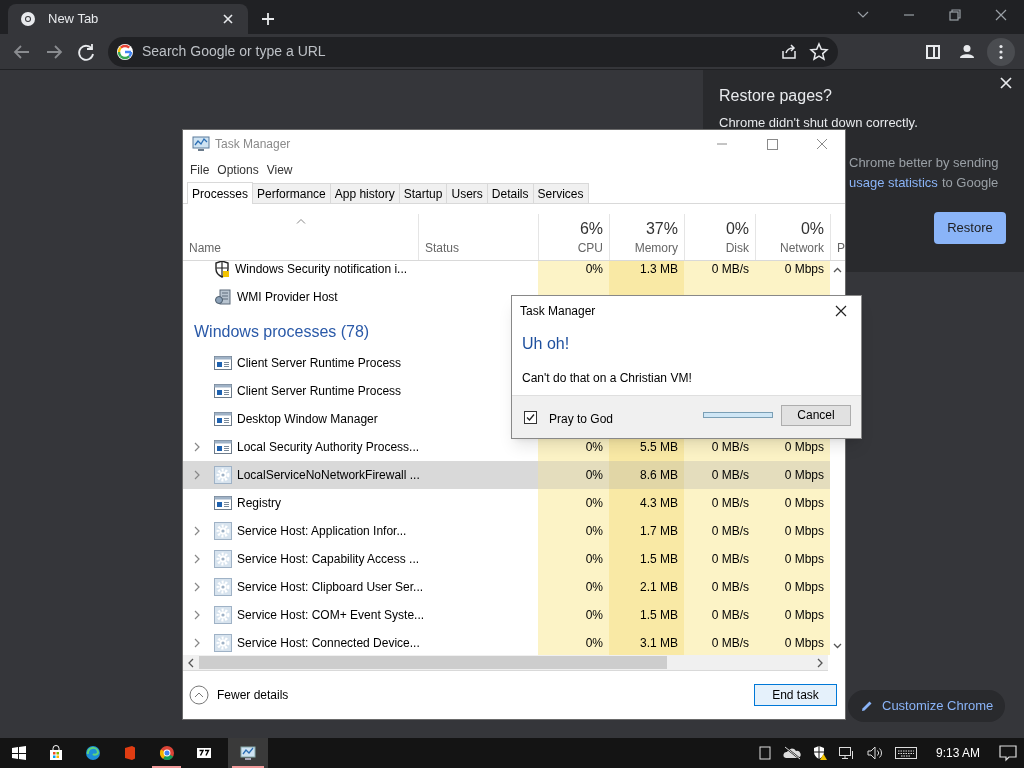 Image resolution: width=1024 pixels, height=768 pixels. What do you see at coordinates (92, 753) in the screenshot?
I see `swirl-icon` at bounding box center [92, 753].